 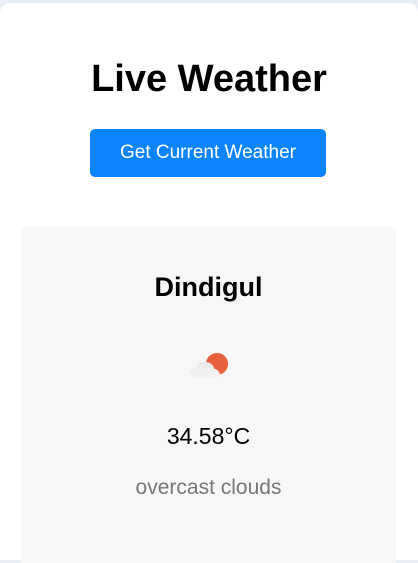 I want to click on get-current-weather-button: Get Current Weather, so click(x=208, y=153).